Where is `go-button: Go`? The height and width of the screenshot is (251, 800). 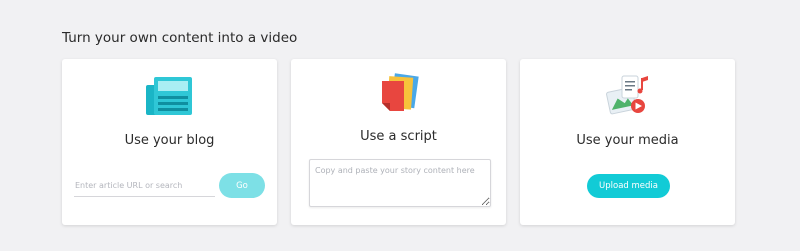
go-button: Go is located at coordinates (242, 185).